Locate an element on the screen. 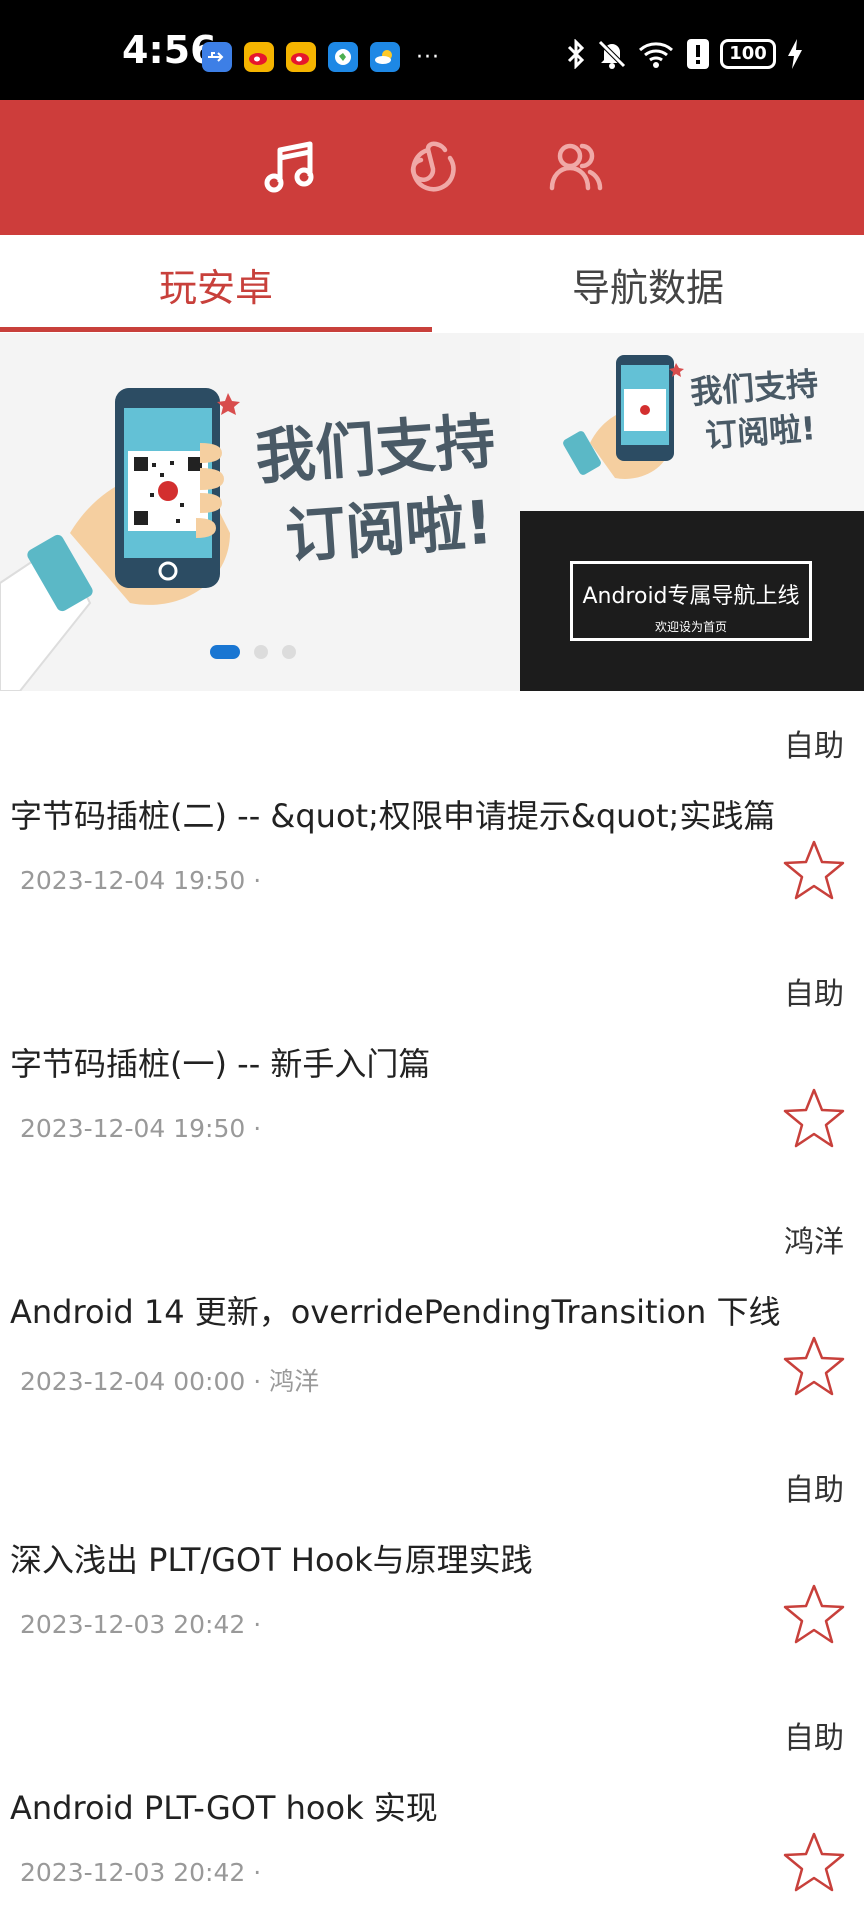 The image size is (864, 1931). nav-promo-frame: Android专属导航上线 欢迎设为首页 is located at coordinates (691, 601).